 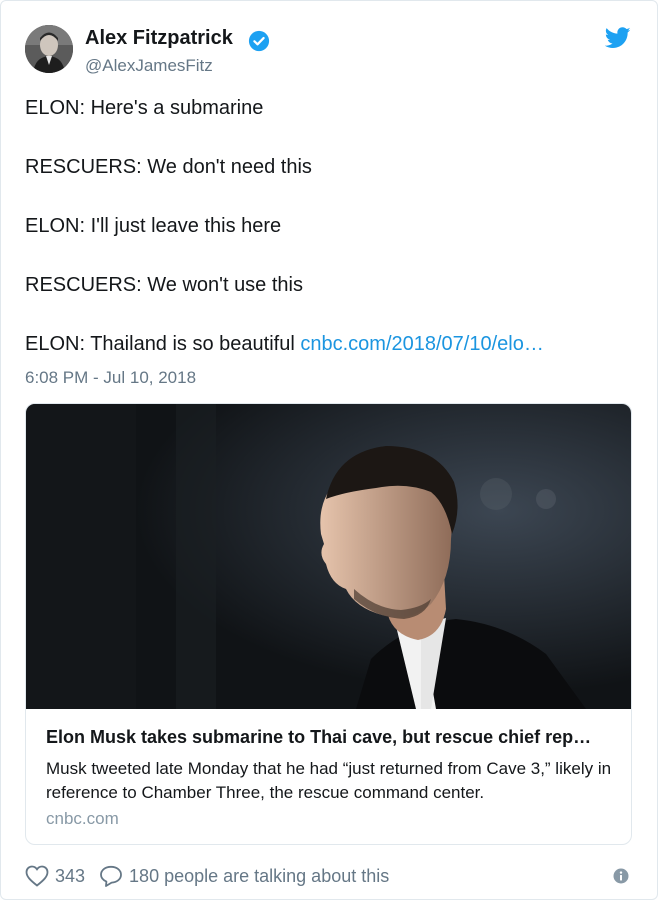 I want to click on conversation-button: 180 people are talking about this, so click(x=244, y=876).